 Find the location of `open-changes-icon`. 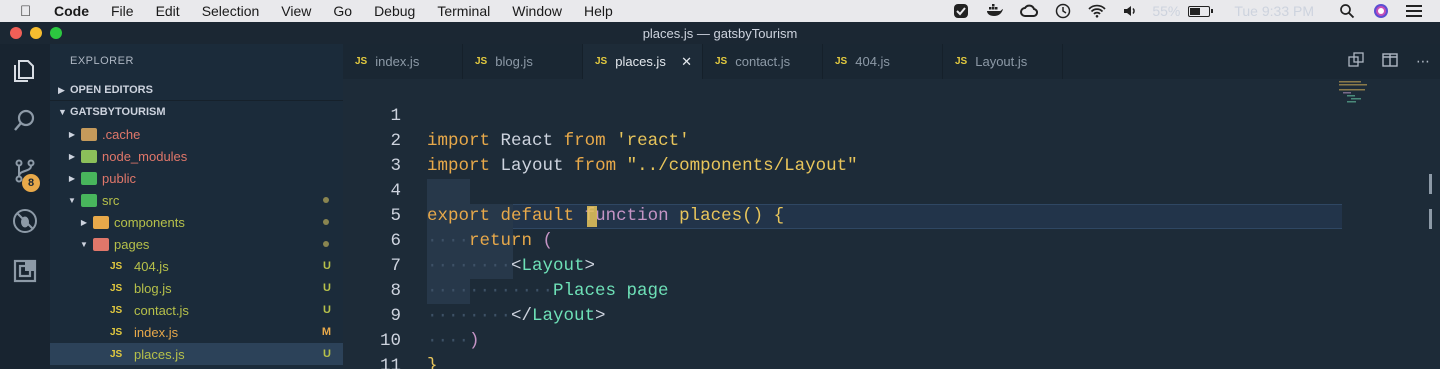

open-changes-icon is located at coordinates (1356, 61).